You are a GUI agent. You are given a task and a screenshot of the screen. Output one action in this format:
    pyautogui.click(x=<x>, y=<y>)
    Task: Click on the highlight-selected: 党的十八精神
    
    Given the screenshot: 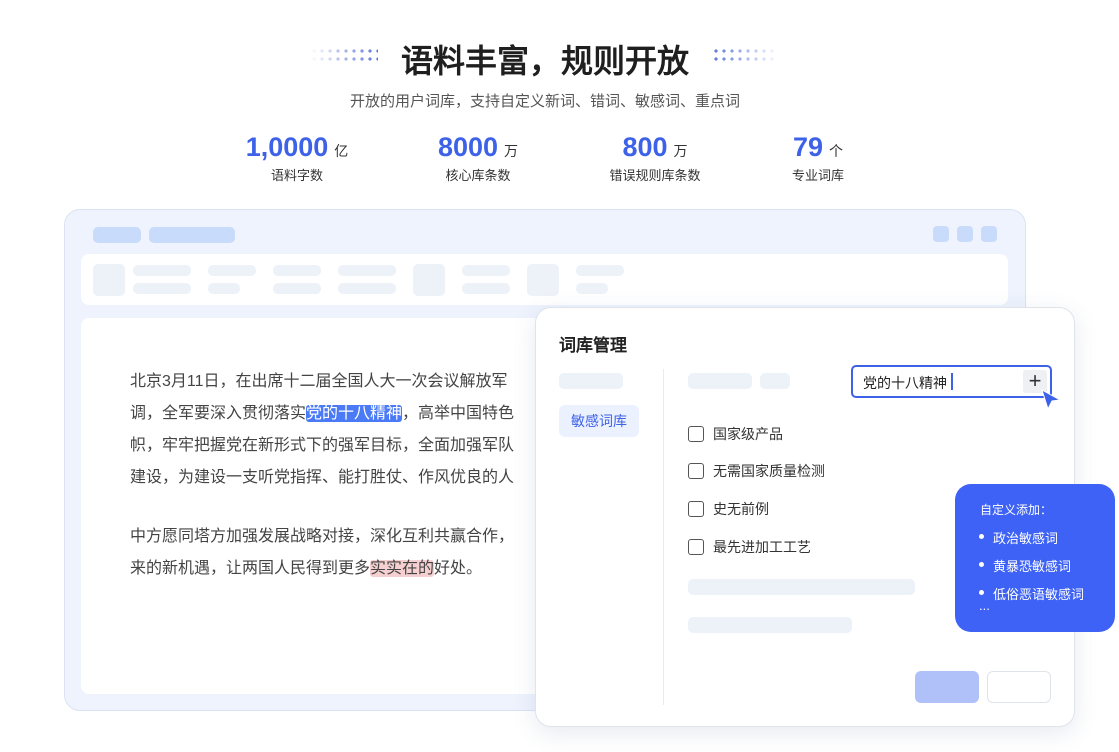 What is the action you would take?
    pyautogui.click(x=354, y=413)
    